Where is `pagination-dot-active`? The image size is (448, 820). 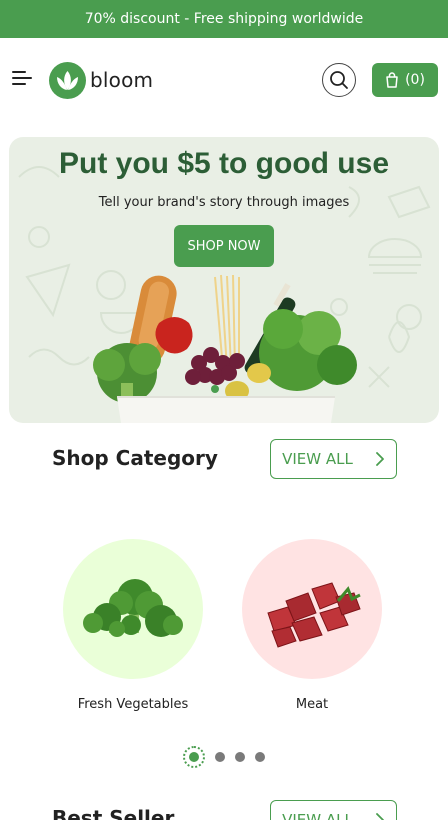
pagination-dot-active is located at coordinates (194, 757).